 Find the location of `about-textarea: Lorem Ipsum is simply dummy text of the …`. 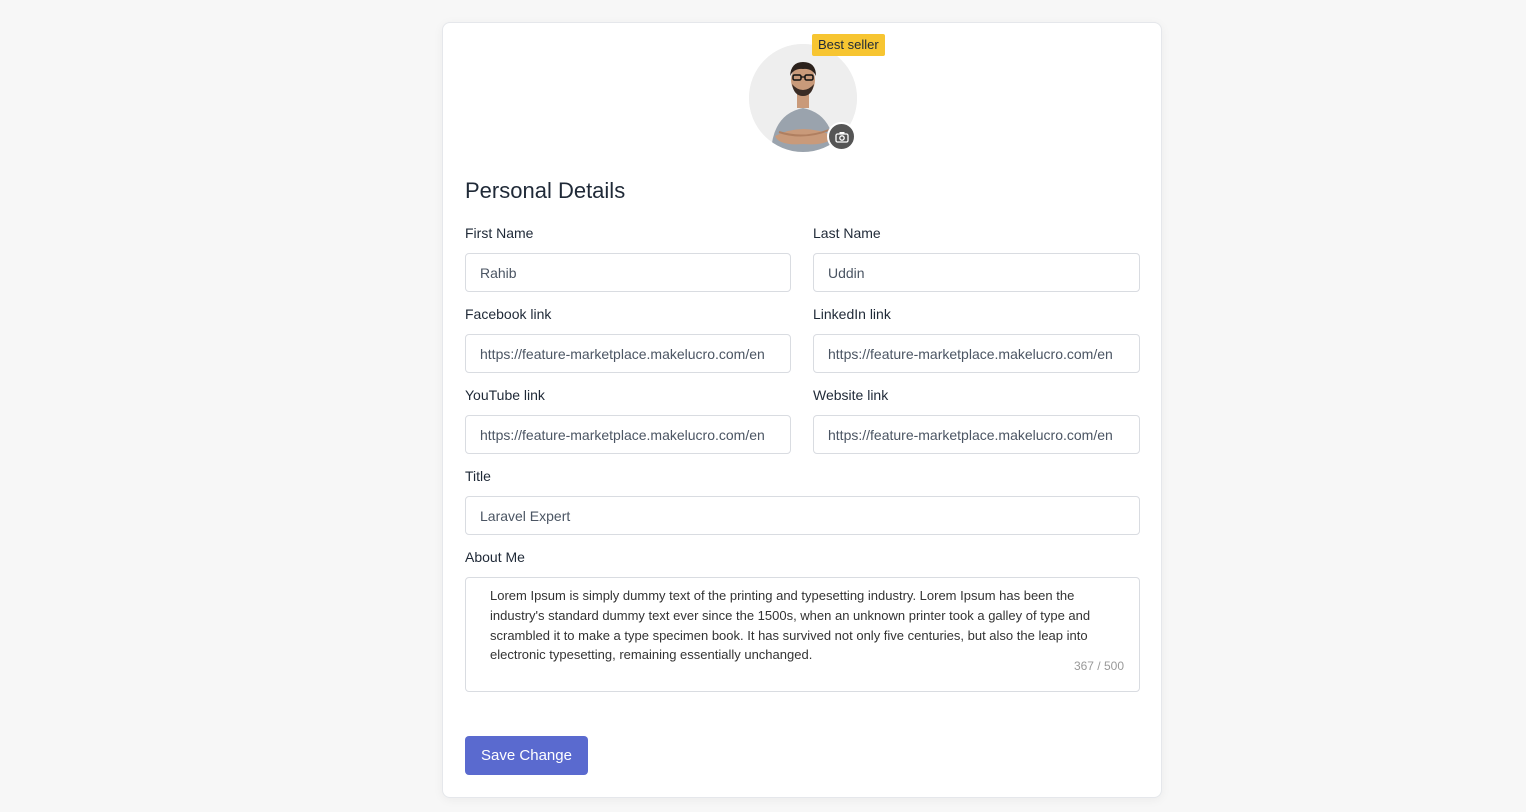

about-textarea: Lorem Ipsum is simply dummy text of the … is located at coordinates (802, 634).